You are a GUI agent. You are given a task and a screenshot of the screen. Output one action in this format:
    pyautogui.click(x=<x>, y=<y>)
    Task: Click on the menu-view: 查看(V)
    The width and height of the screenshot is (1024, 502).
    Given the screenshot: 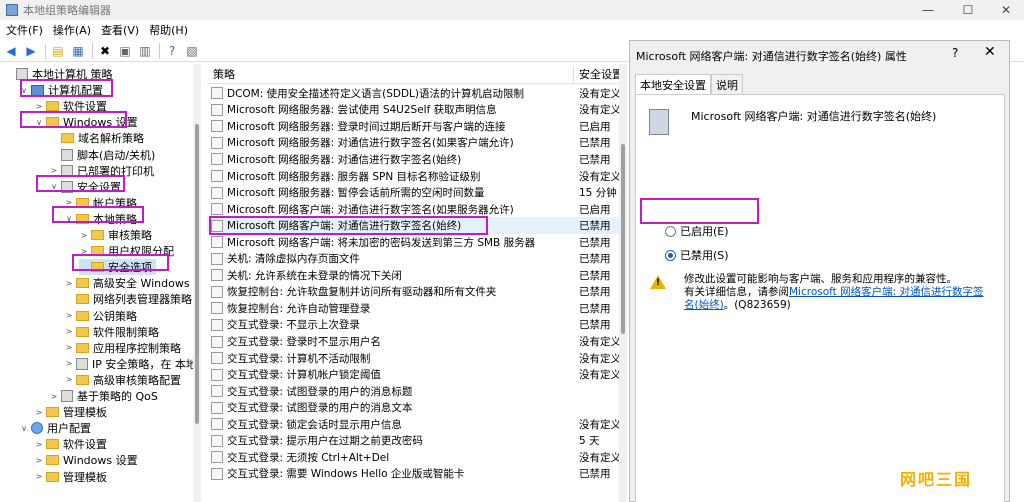 What is the action you would take?
    pyautogui.click(x=120, y=30)
    